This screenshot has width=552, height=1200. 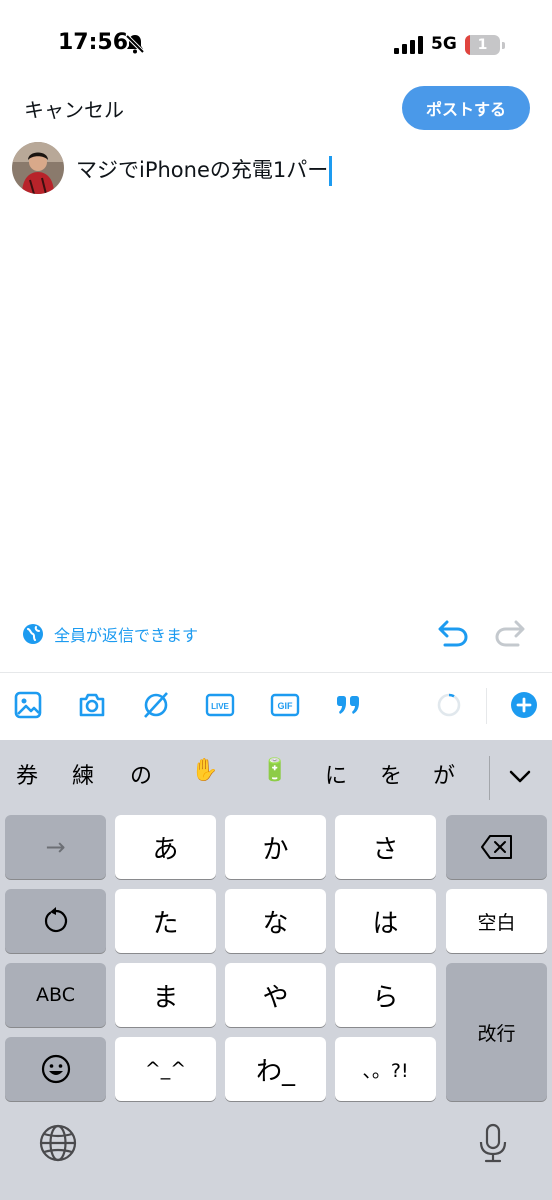 What do you see at coordinates (275, 847) in the screenshot?
I see `key-ka: か` at bounding box center [275, 847].